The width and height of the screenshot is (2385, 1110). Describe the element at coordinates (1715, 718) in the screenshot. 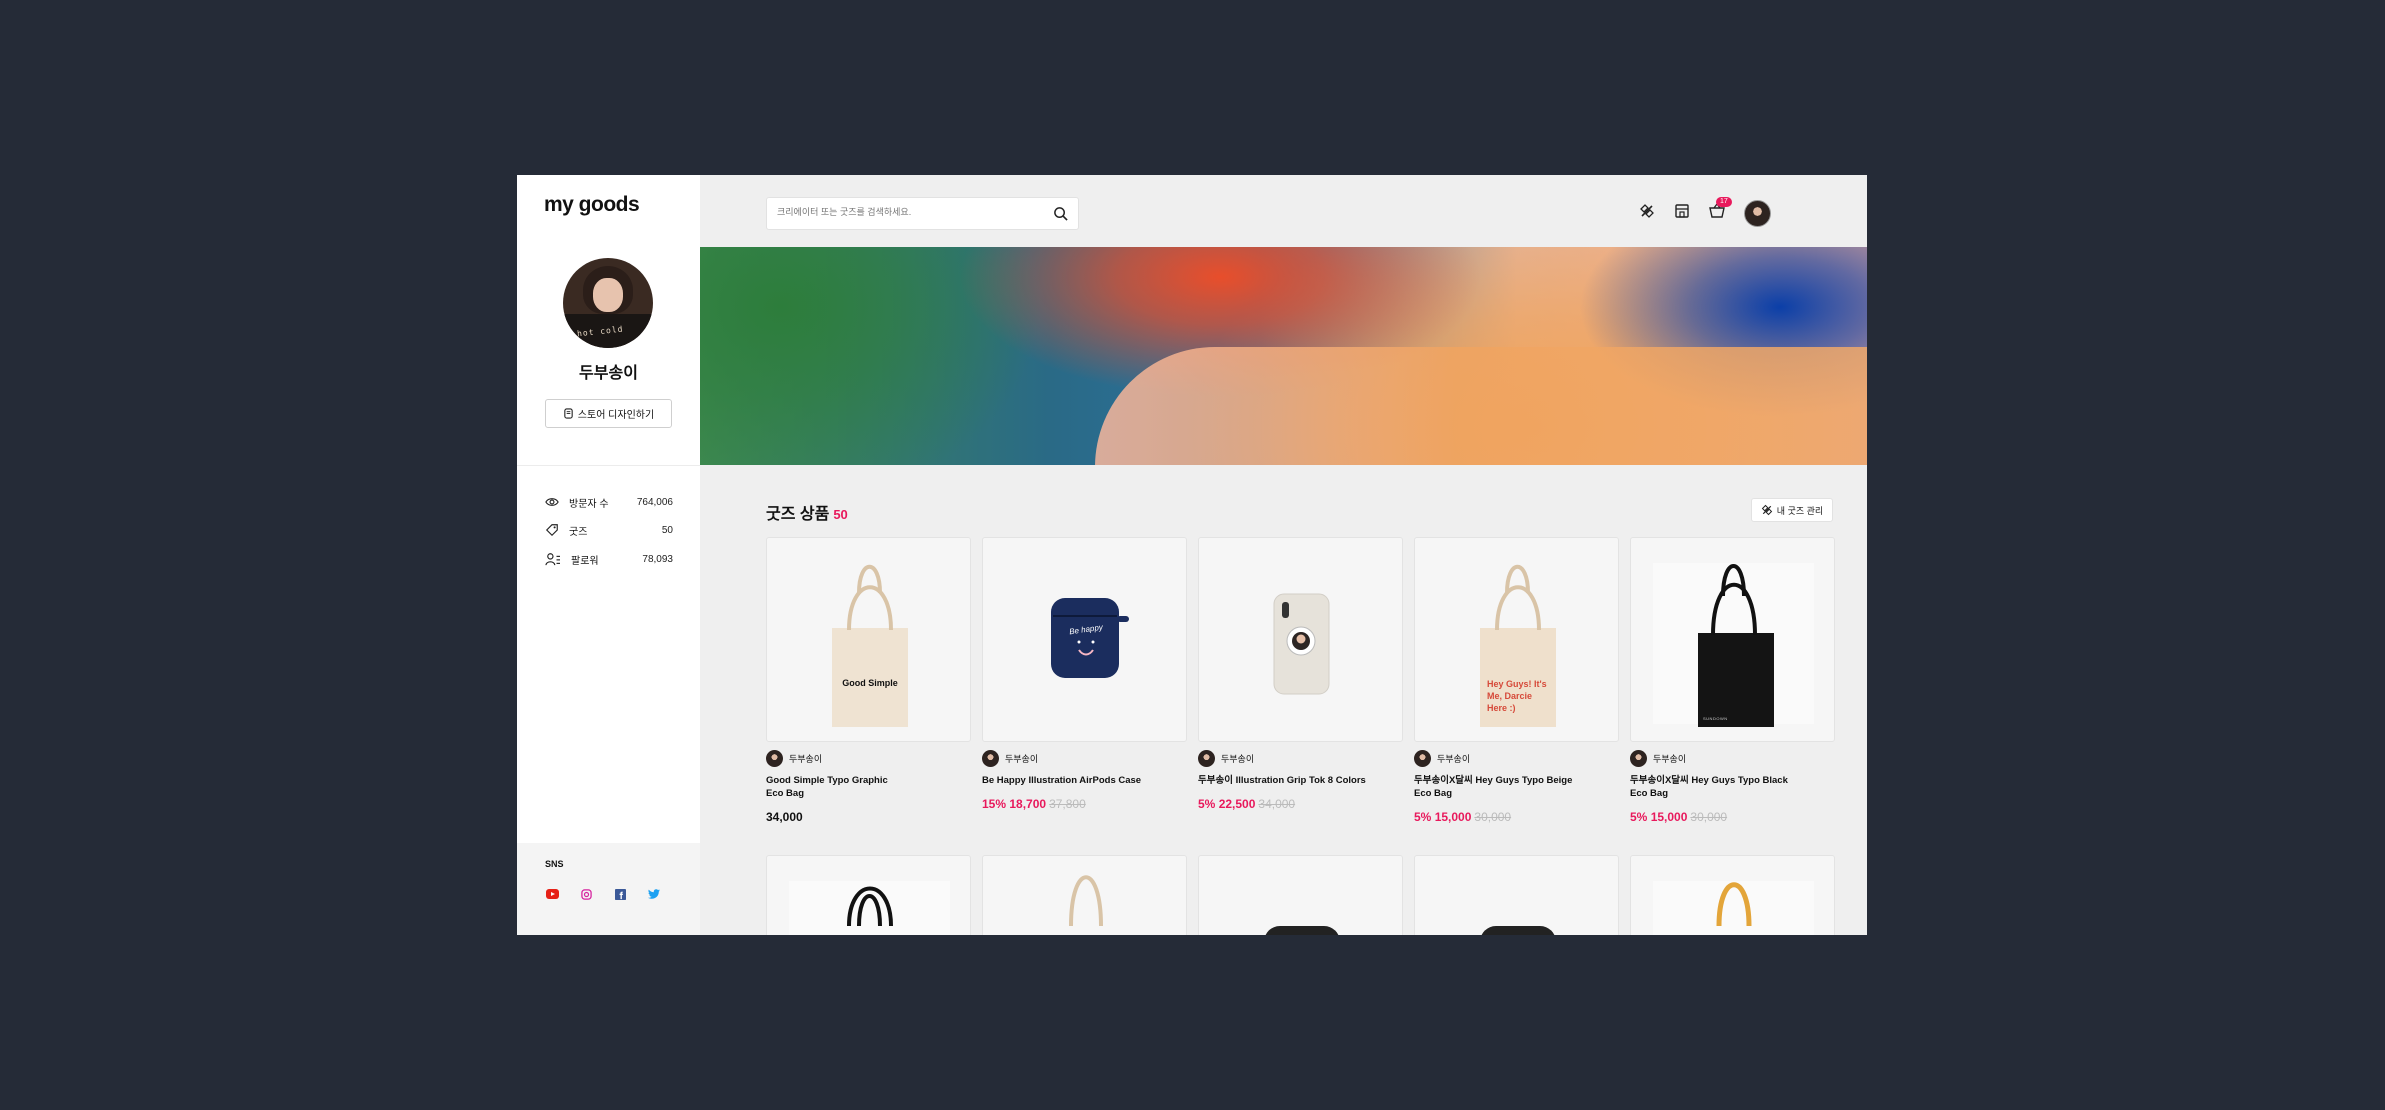

I see `bag-print-text: SUNDOWN` at that location.